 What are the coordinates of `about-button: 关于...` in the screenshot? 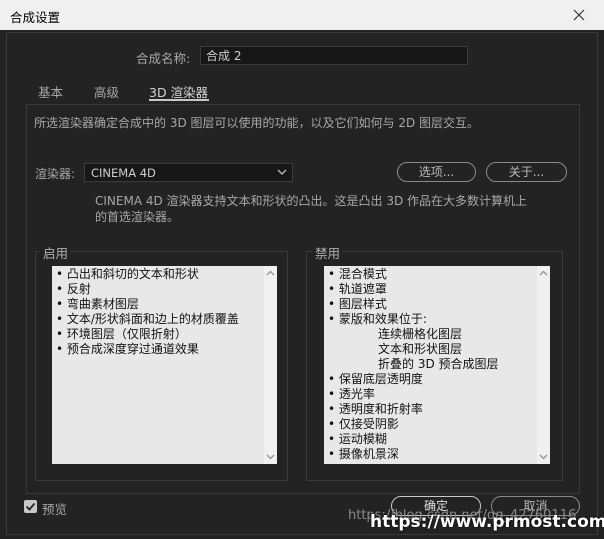 It's located at (526, 172).